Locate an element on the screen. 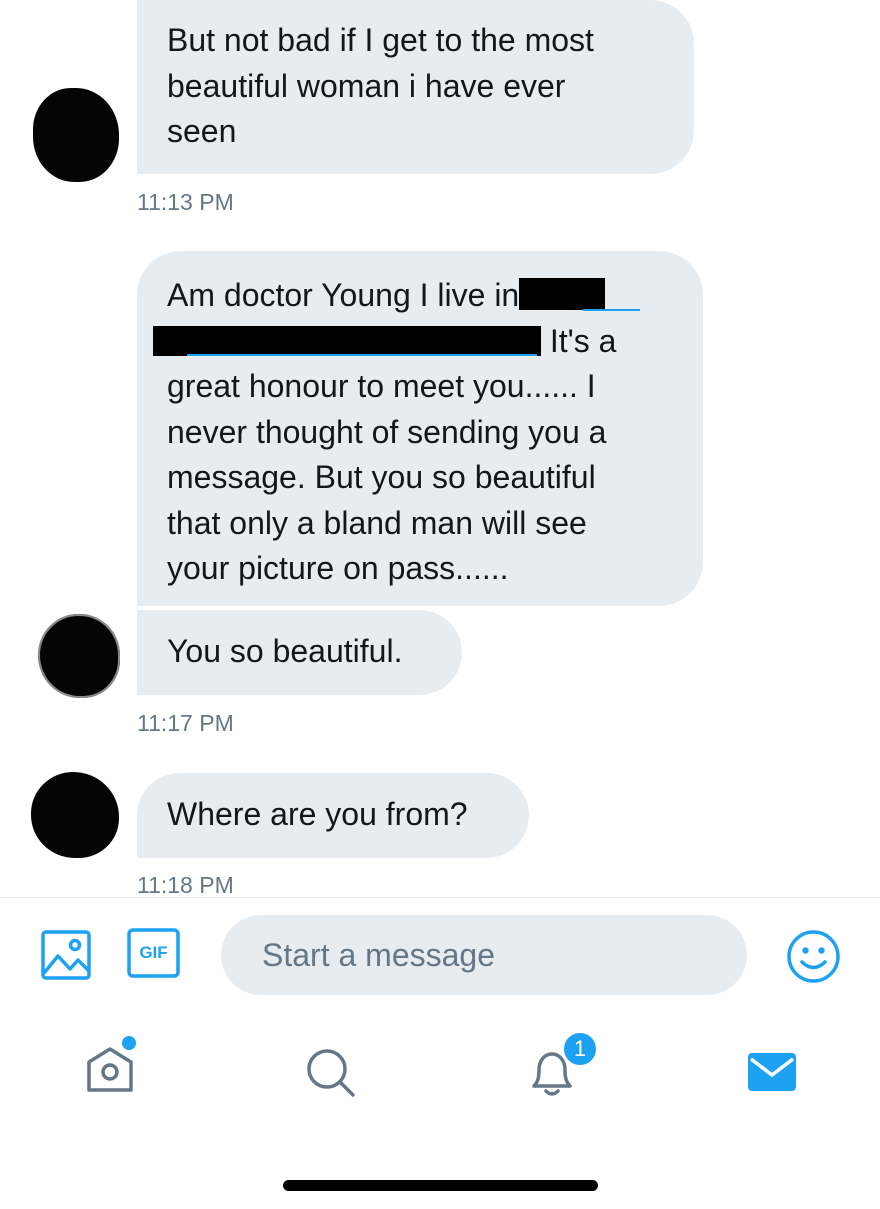  message-timestamp: 11:13 PM is located at coordinates (185, 202).